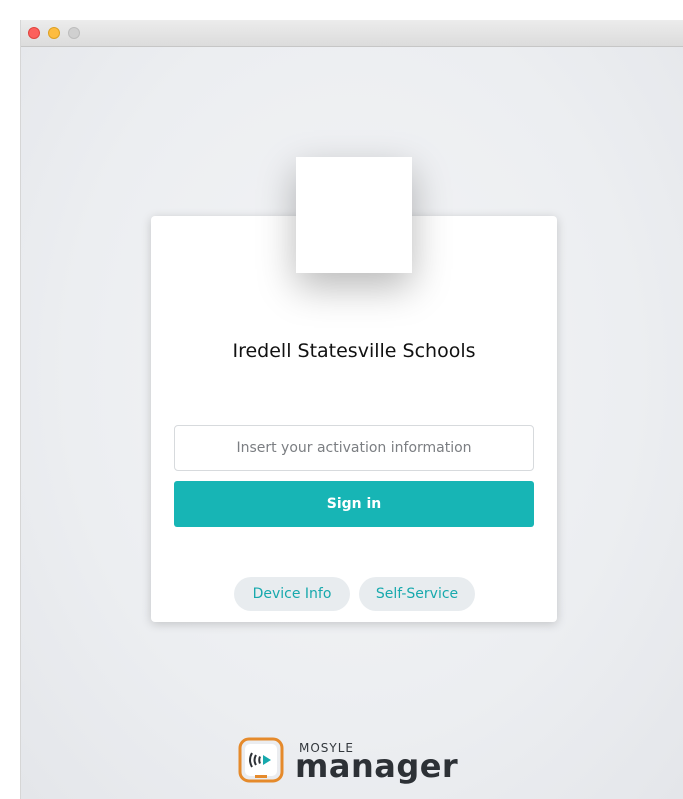 Image resolution: width=683 pixels, height=799 pixels. I want to click on zoom-window-button, so click(74, 33).